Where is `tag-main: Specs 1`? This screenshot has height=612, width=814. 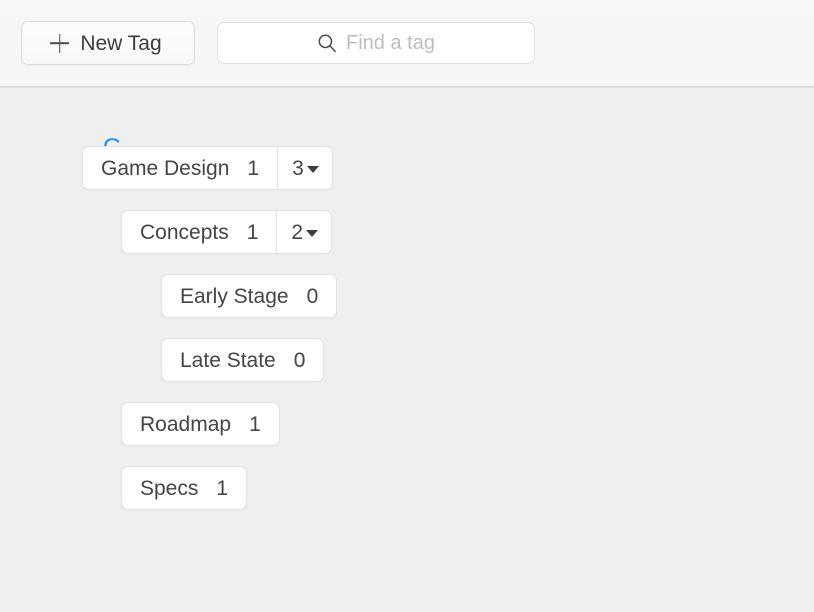 tag-main: Specs 1 is located at coordinates (184, 488).